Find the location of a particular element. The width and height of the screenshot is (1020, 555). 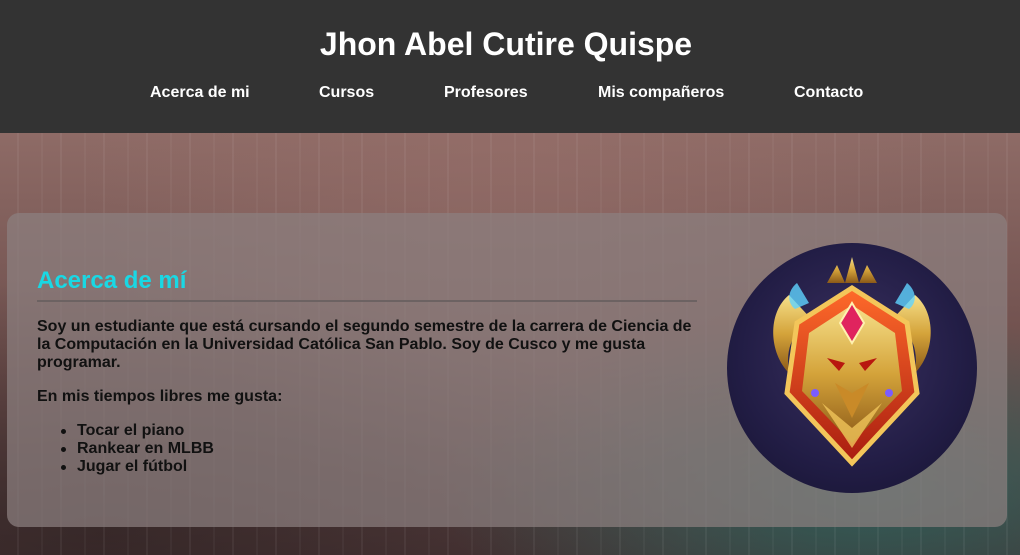

heading-divider is located at coordinates (367, 301).